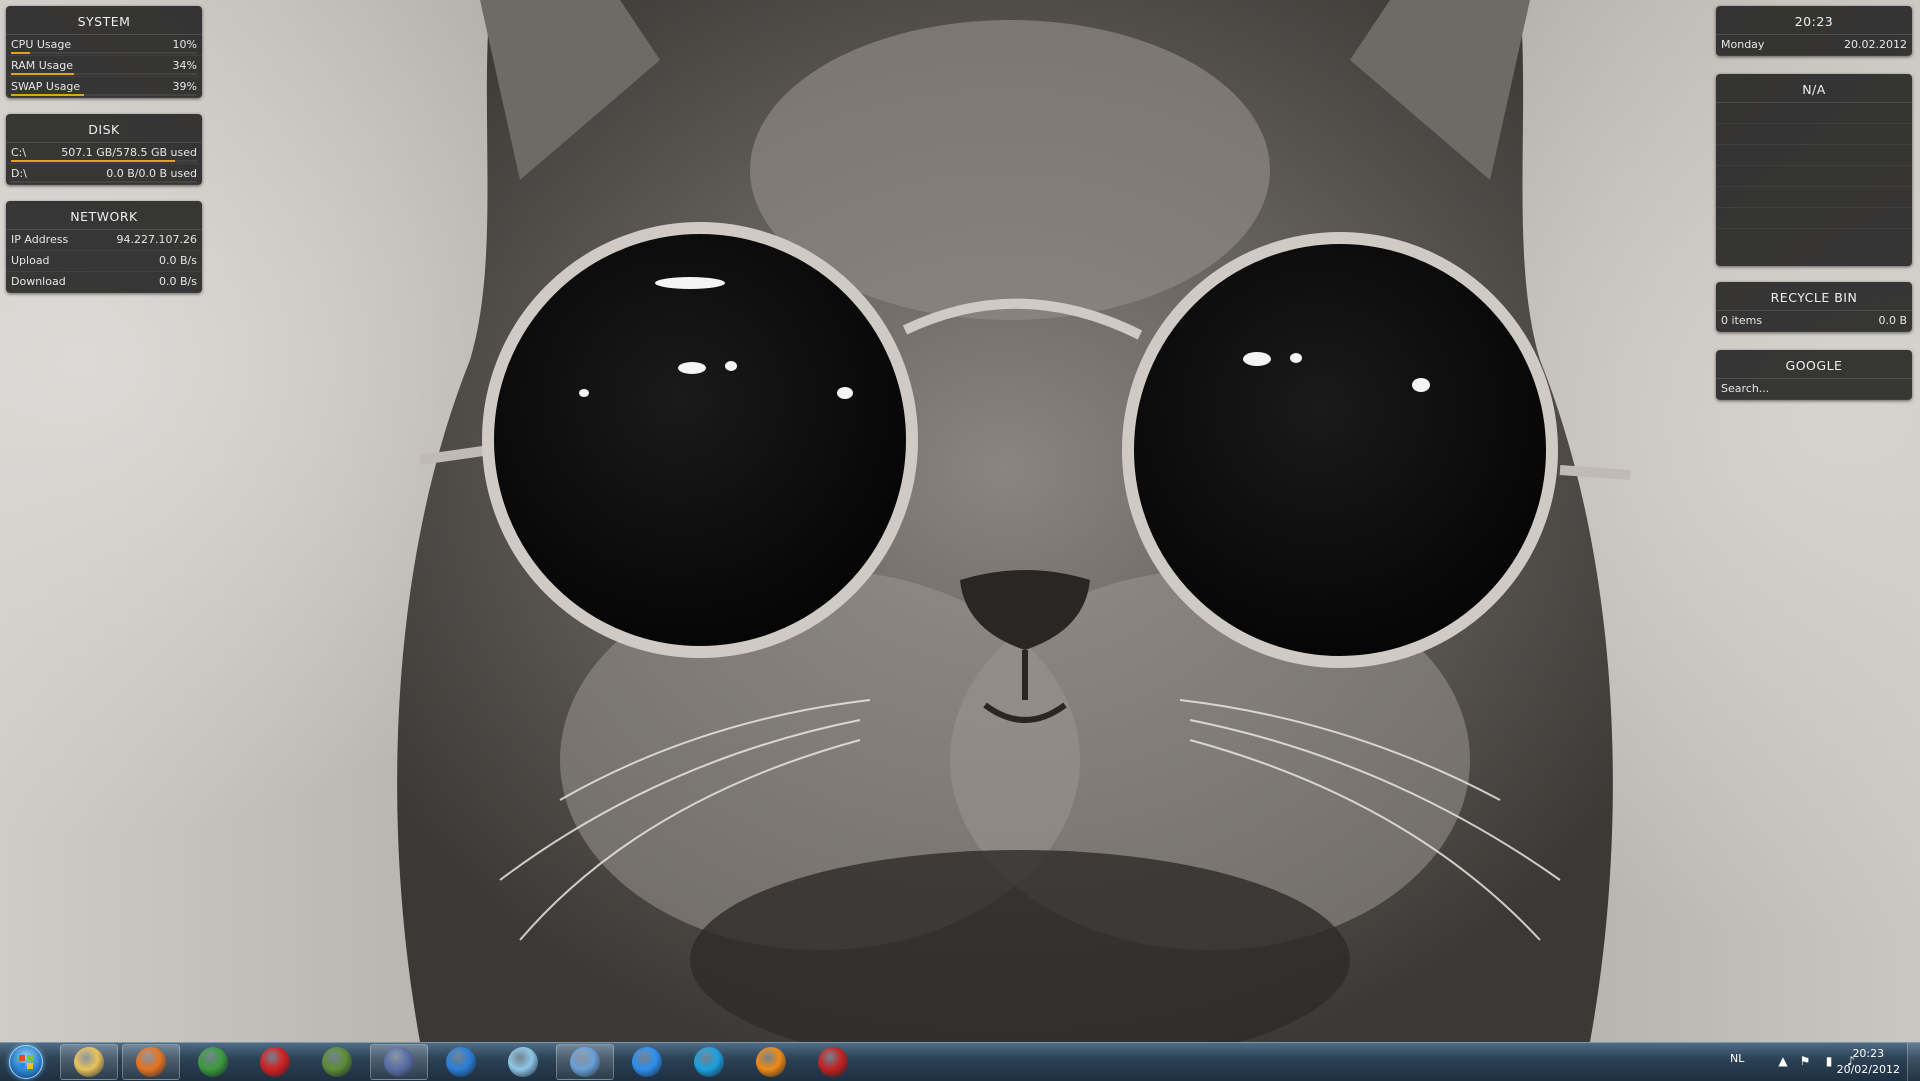  What do you see at coordinates (1737, 1058) in the screenshot?
I see `language-indicator: NL` at bounding box center [1737, 1058].